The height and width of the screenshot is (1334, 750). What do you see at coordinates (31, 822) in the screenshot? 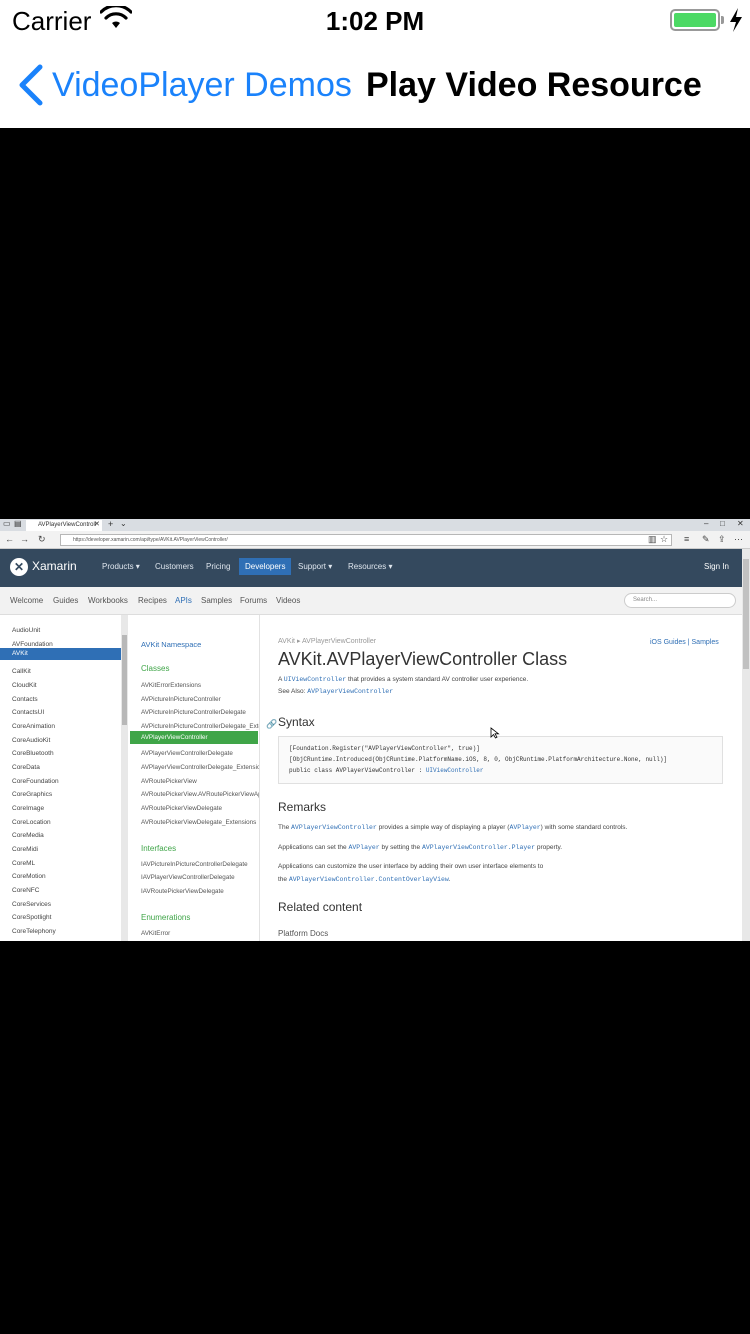
I see `ns-item: CoreLocation` at bounding box center [31, 822].